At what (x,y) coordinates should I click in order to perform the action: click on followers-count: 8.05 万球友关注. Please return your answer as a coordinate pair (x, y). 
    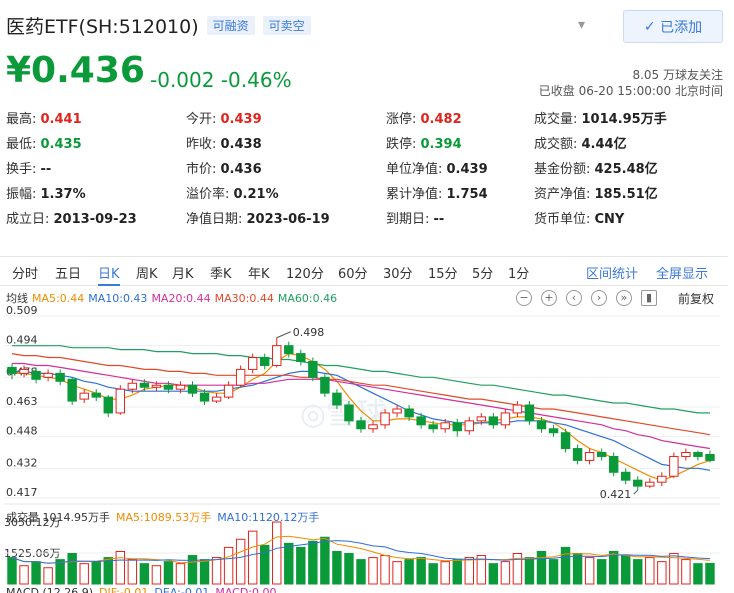
    Looking at the image, I should click on (677, 75).